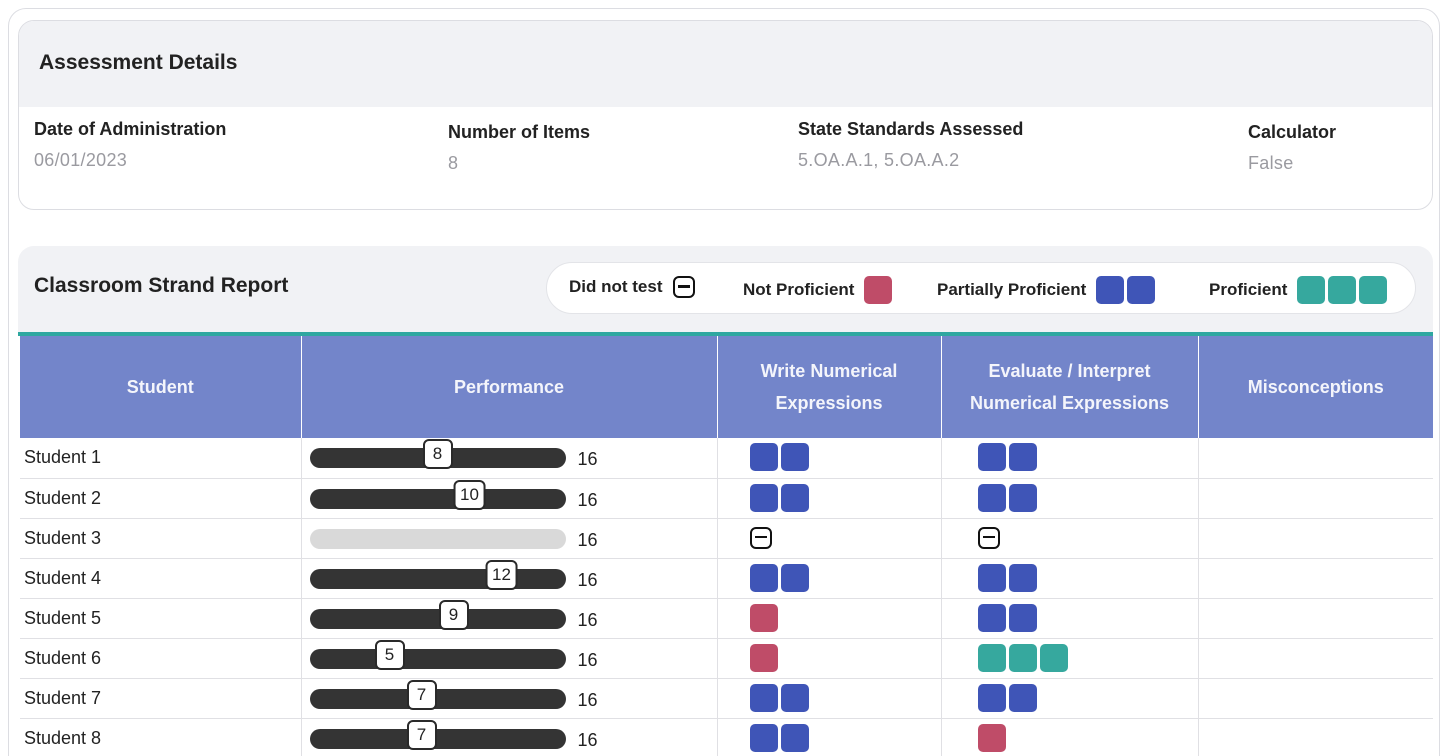 The height and width of the screenshot is (756, 1448). I want to click on score-badge: 5, so click(389, 654).